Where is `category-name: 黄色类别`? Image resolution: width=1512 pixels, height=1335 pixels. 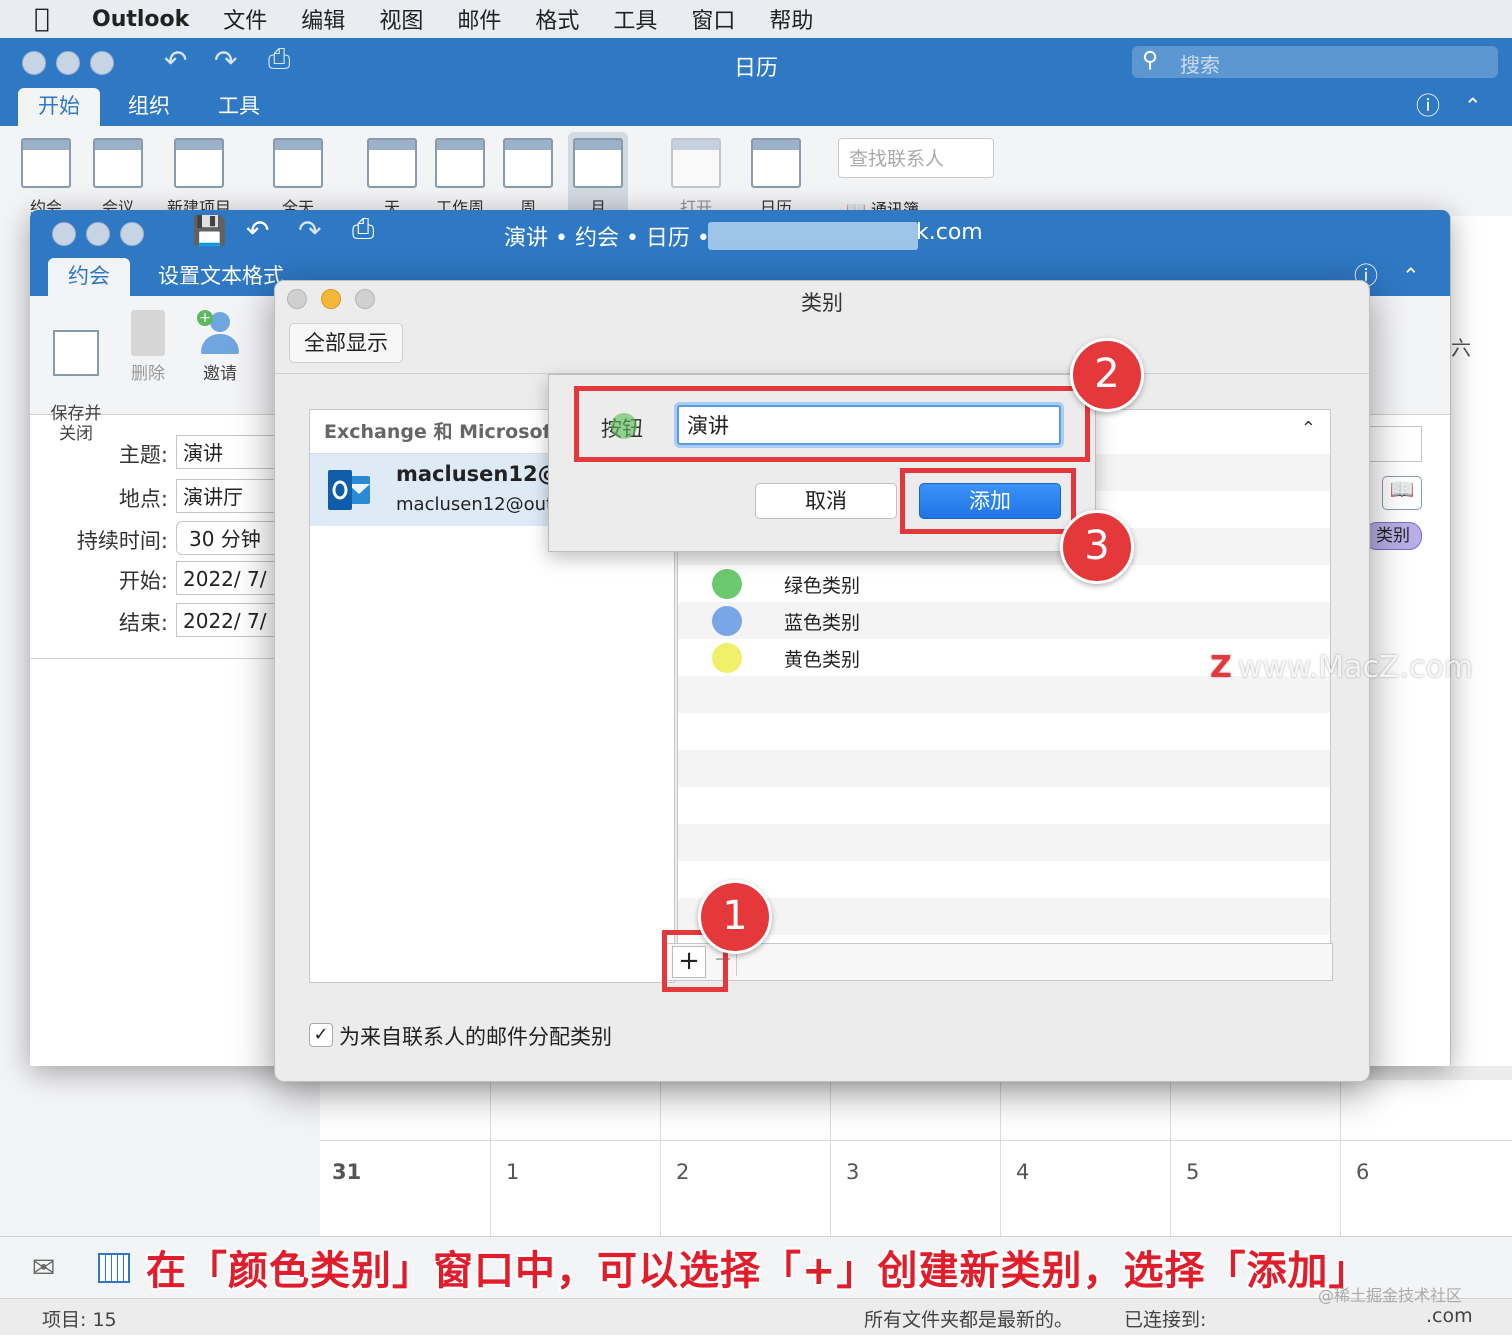
category-name: 黄色类别 is located at coordinates (822, 660).